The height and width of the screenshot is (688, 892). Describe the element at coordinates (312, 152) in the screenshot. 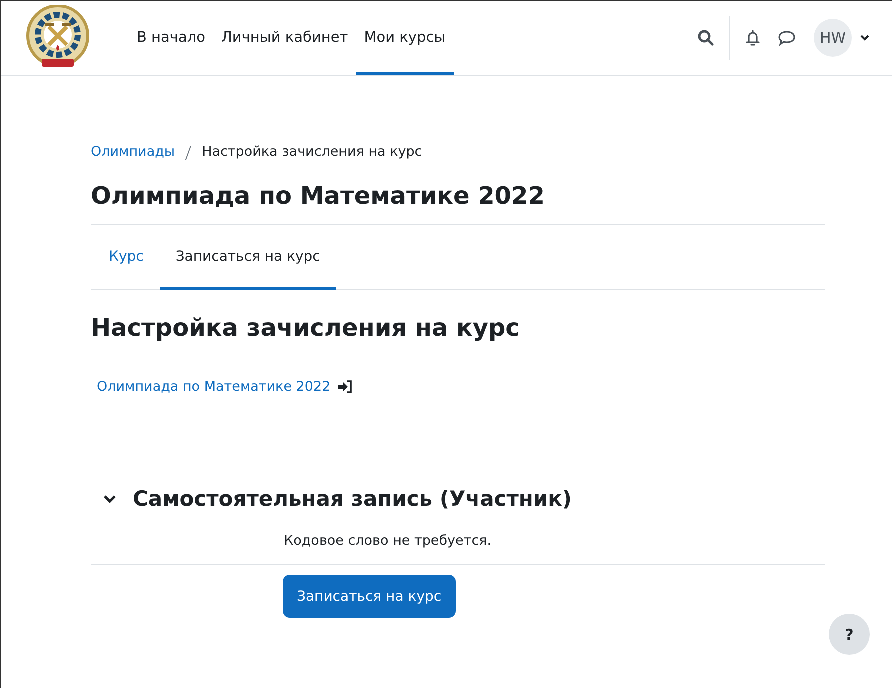

I see `breadcrumb-current: Настройка зачисления на курс` at that location.